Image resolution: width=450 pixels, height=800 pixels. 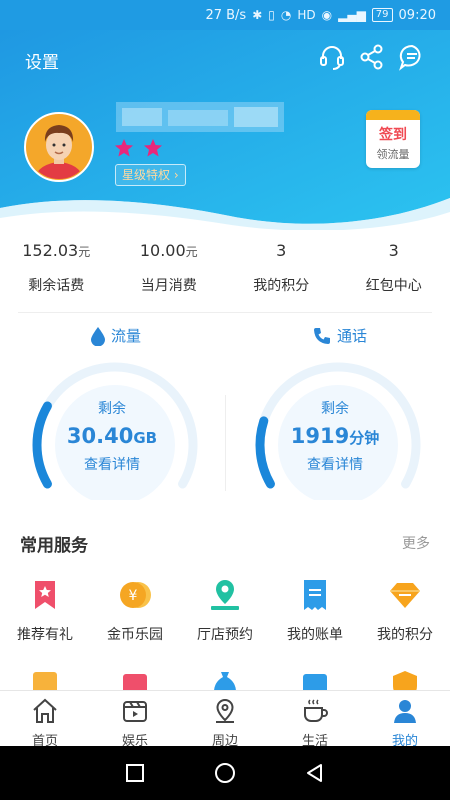 I want to click on services-more-link: 更多, so click(x=416, y=543).